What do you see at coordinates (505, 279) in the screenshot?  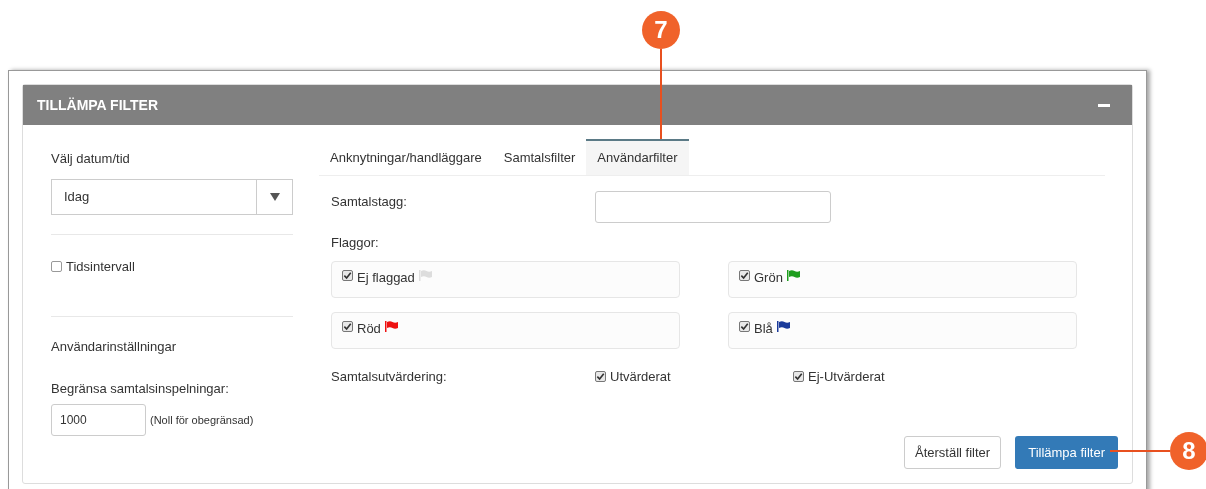 I see `flag-option: Ej flaggad` at bounding box center [505, 279].